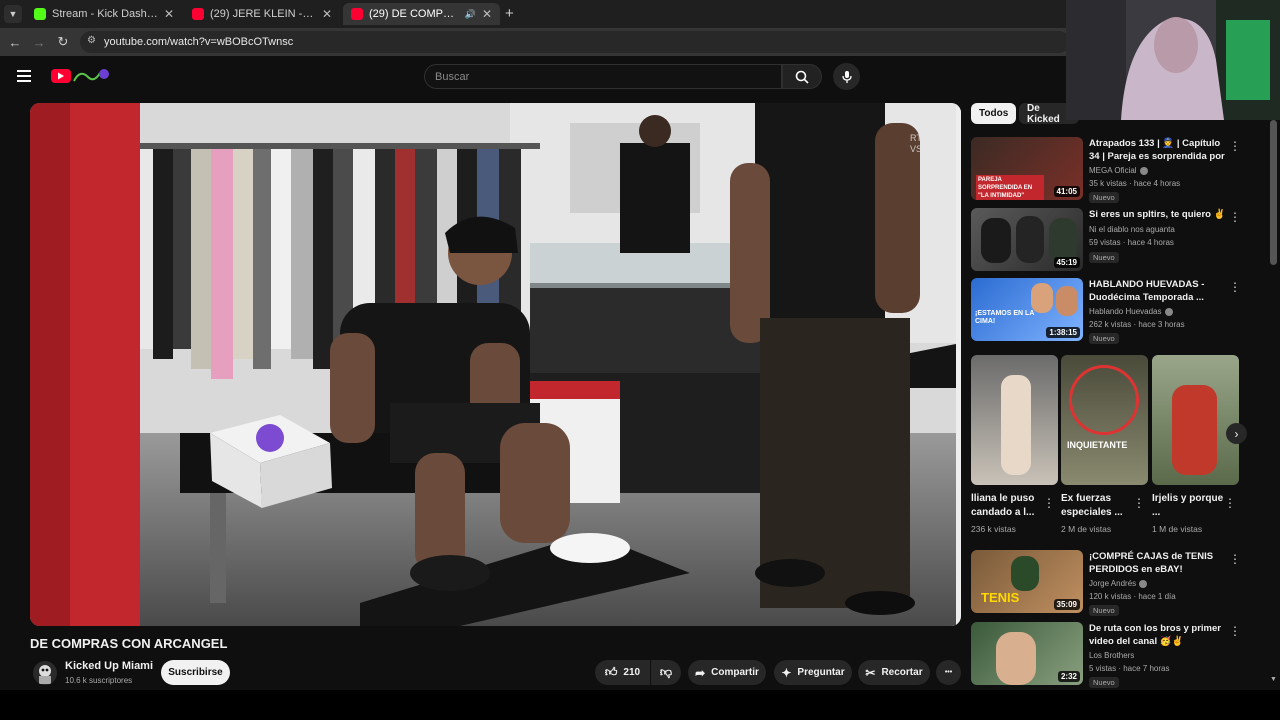 The image size is (1280, 720). I want to click on tab-kick-dashboard: Stream - Kick Dashboard ✕, so click(104, 14).